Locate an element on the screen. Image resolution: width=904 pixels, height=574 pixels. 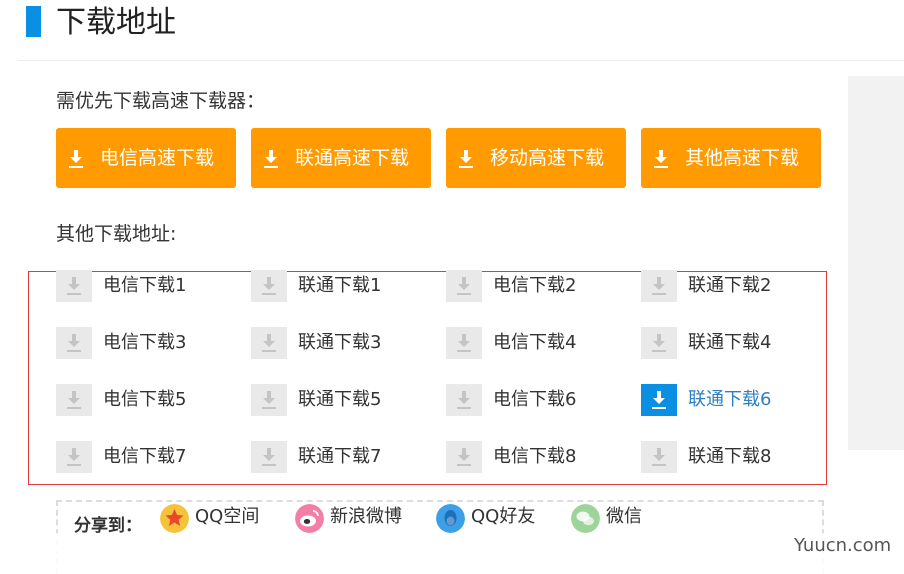
download-link-9: 电信下载5 is located at coordinates (146, 400).